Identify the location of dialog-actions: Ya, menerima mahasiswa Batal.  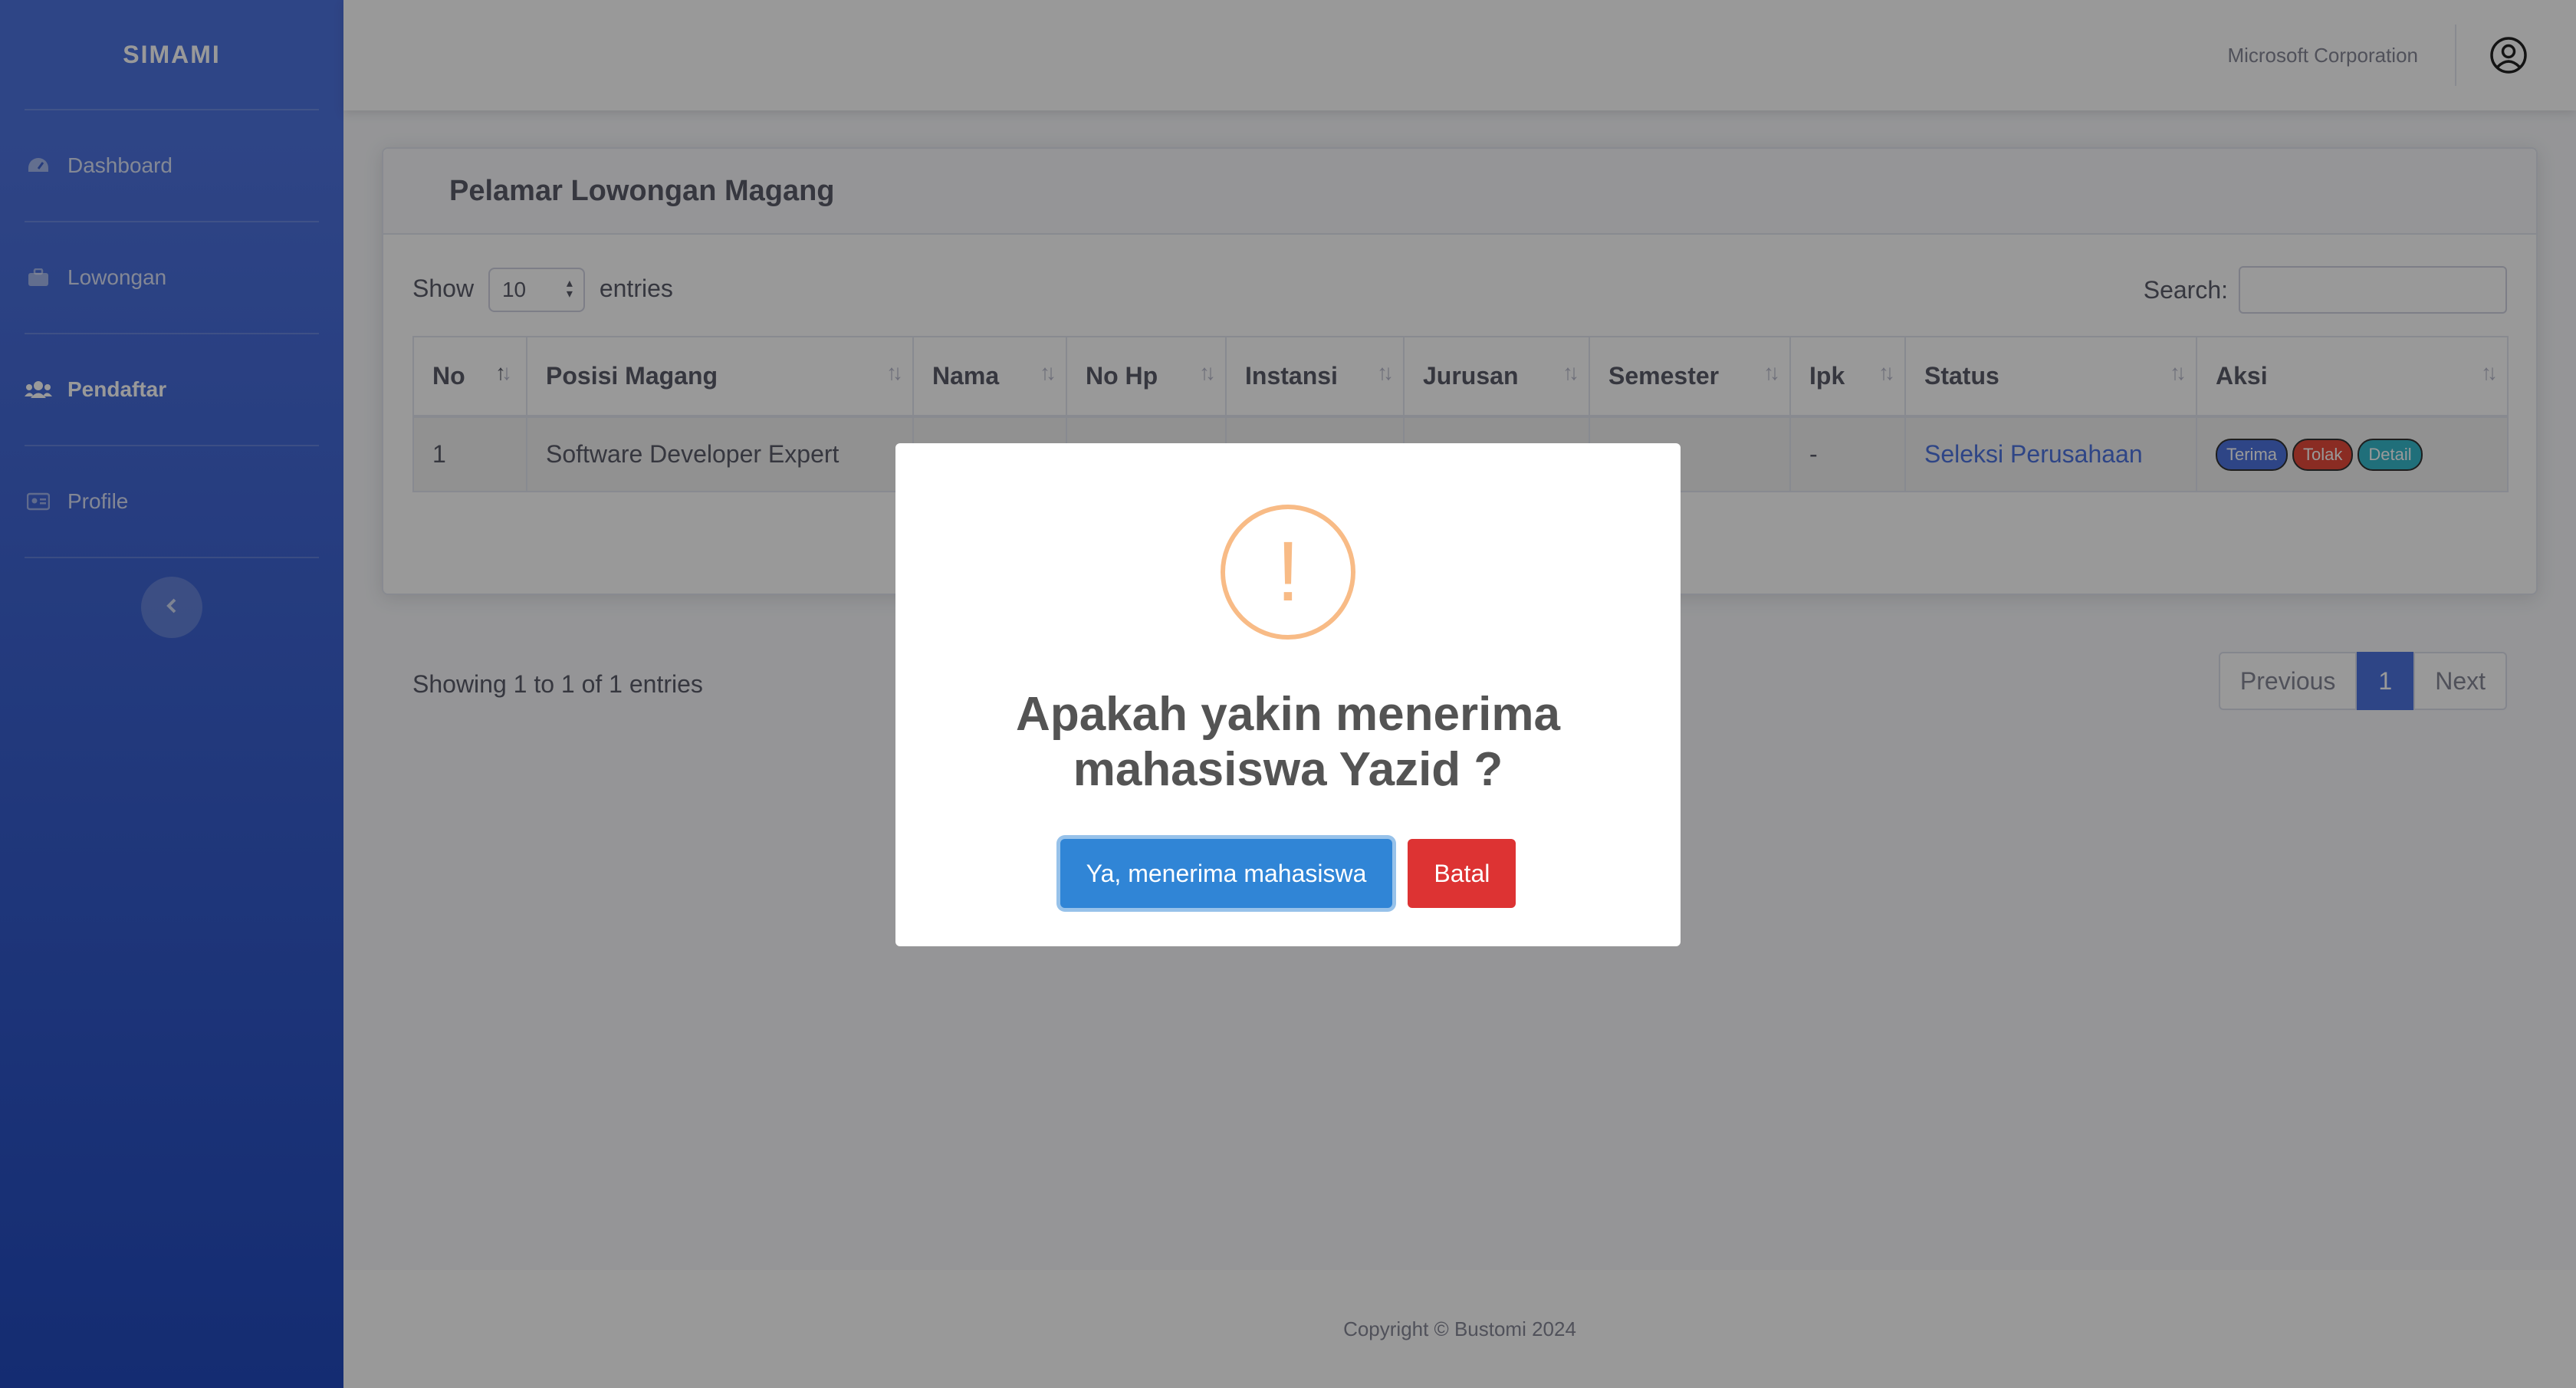
(1288, 873).